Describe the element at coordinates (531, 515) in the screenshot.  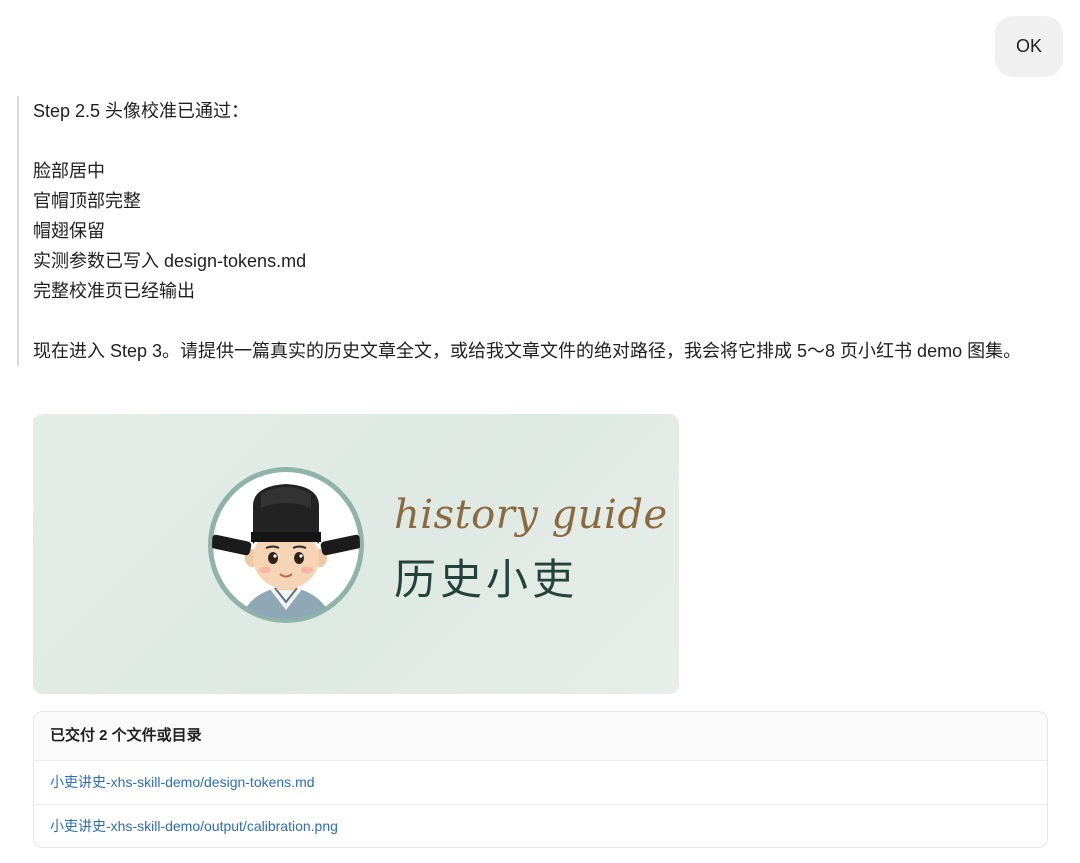
I see `brand-english-title: history guide` at that location.